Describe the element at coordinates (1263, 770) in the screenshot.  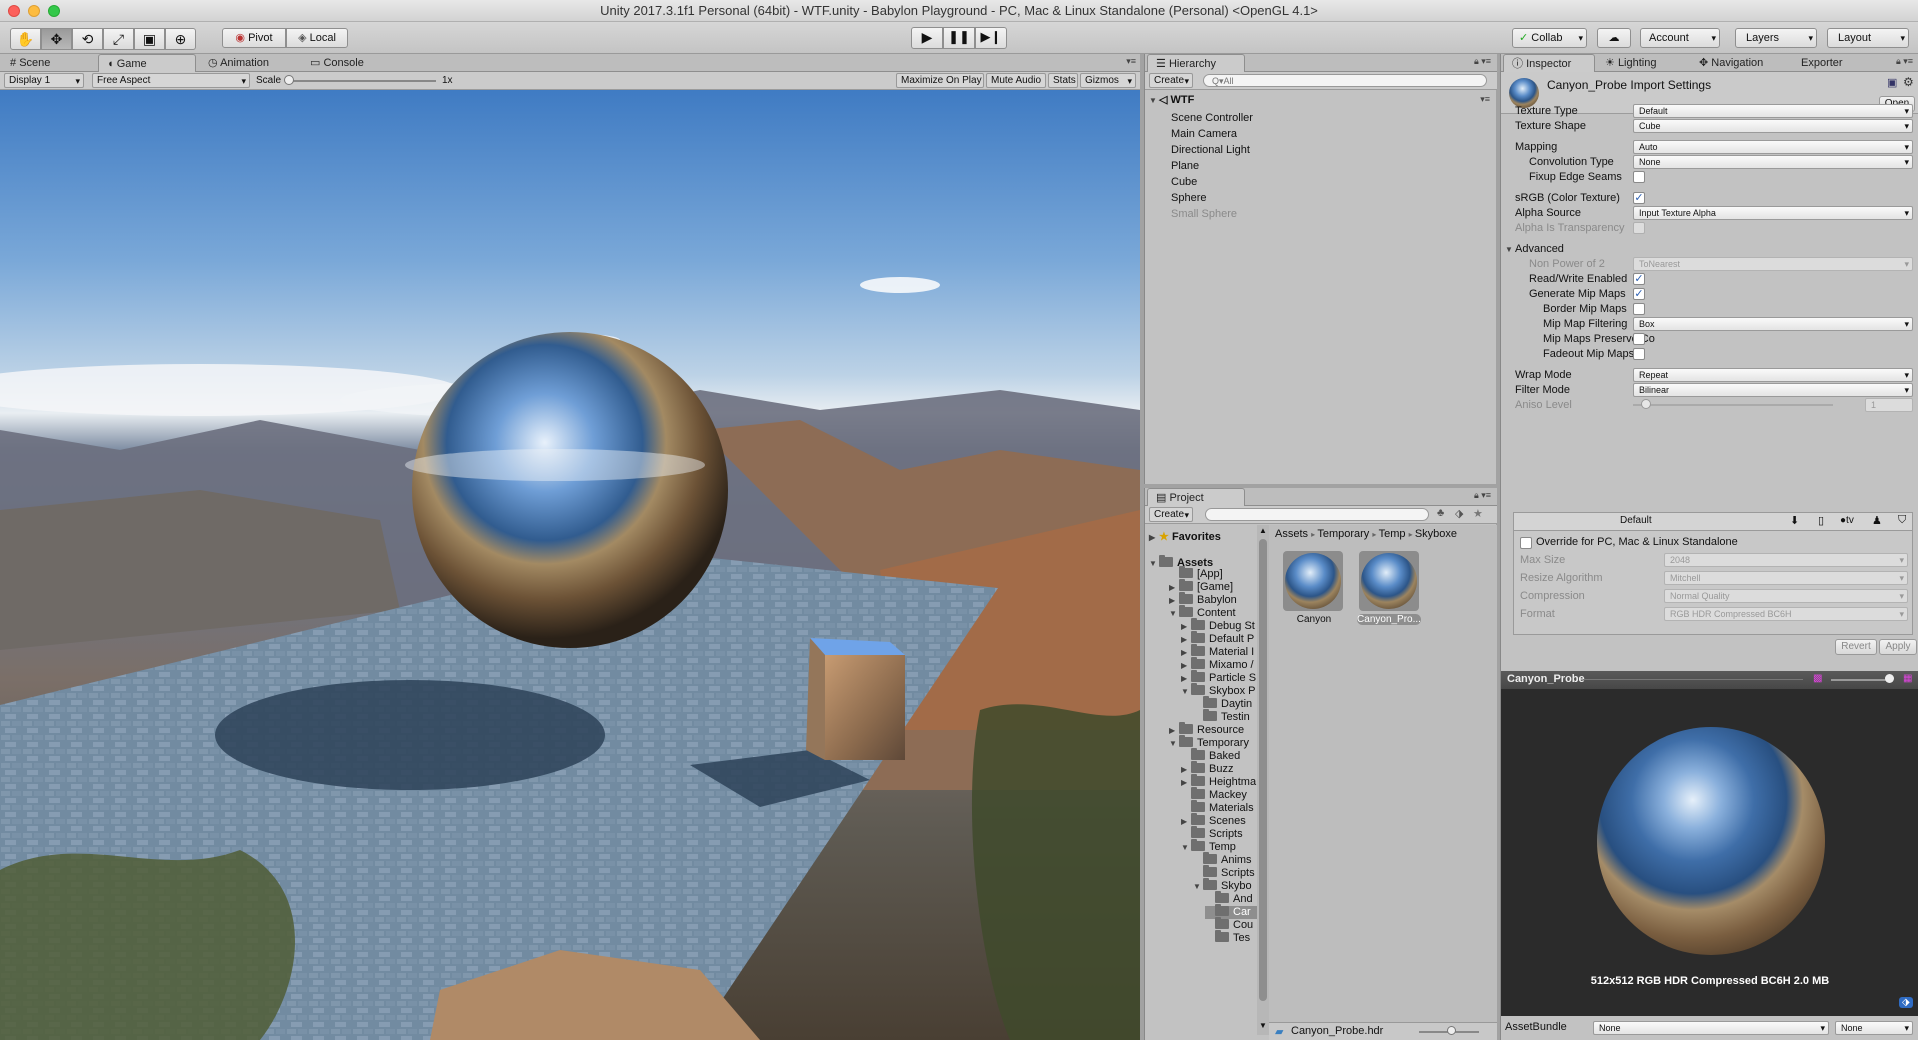
I see `tree-scrollbar-thumb` at that location.